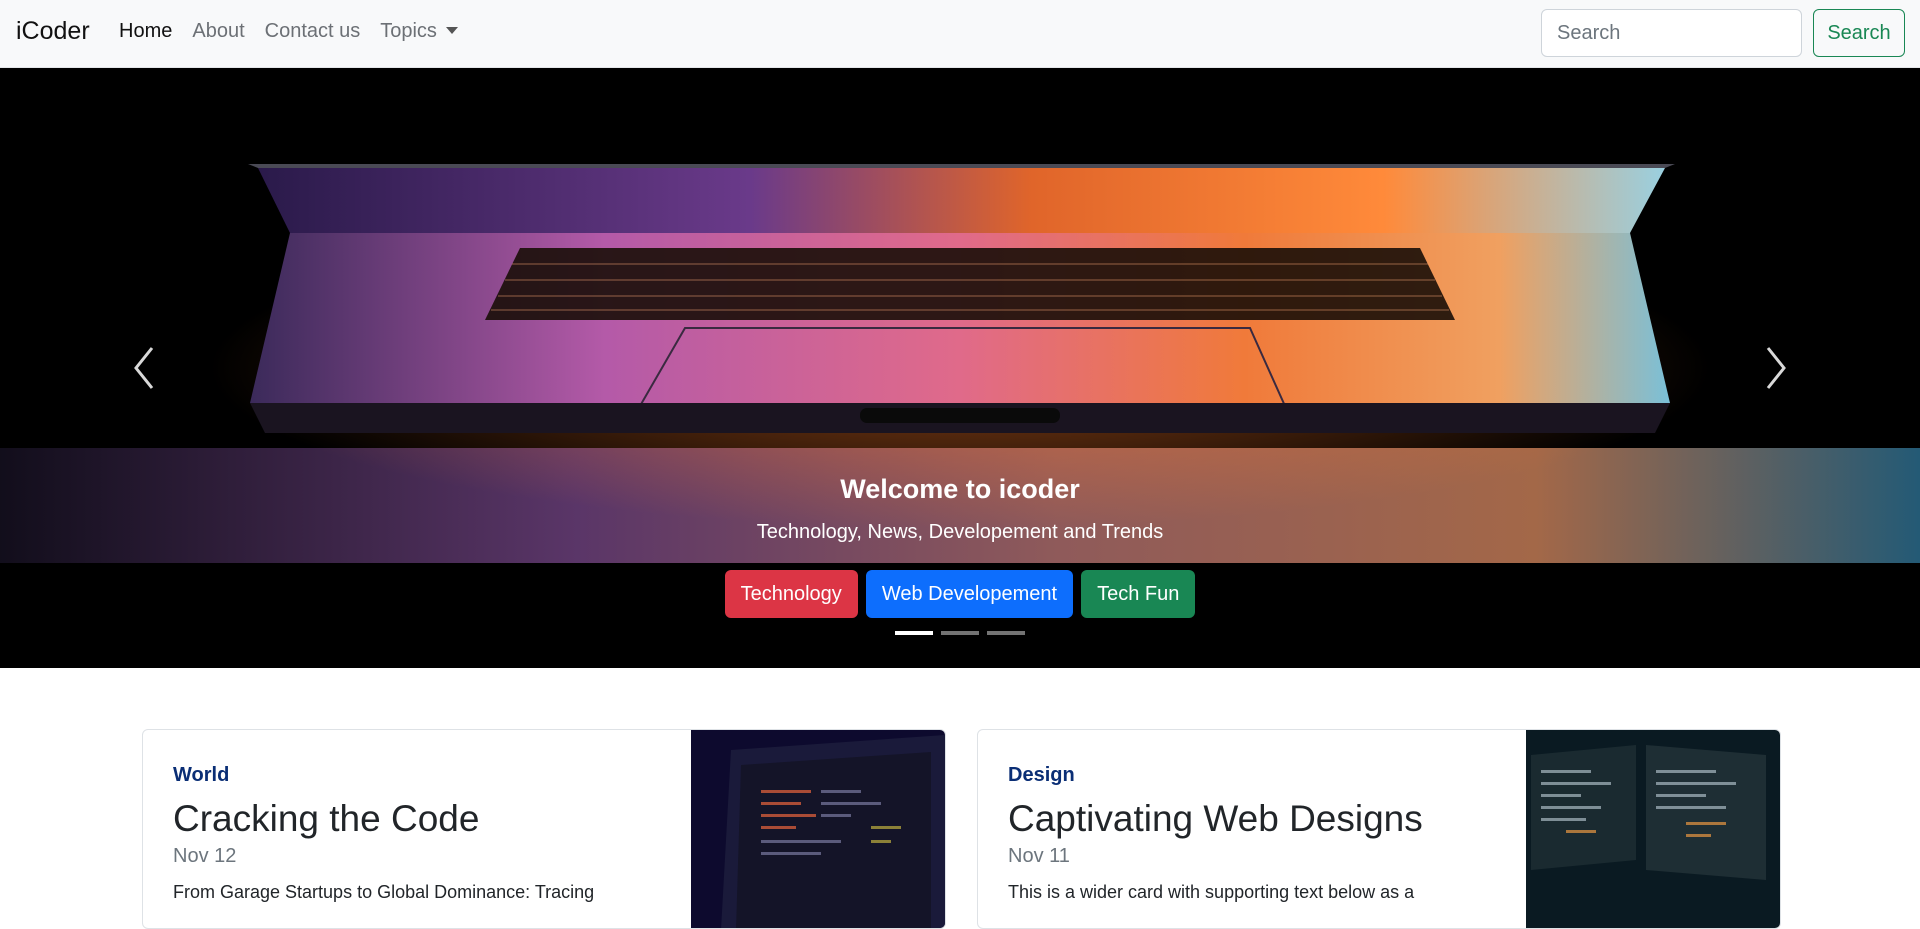  I want to click on nav-home: Home, so click(145, 31).